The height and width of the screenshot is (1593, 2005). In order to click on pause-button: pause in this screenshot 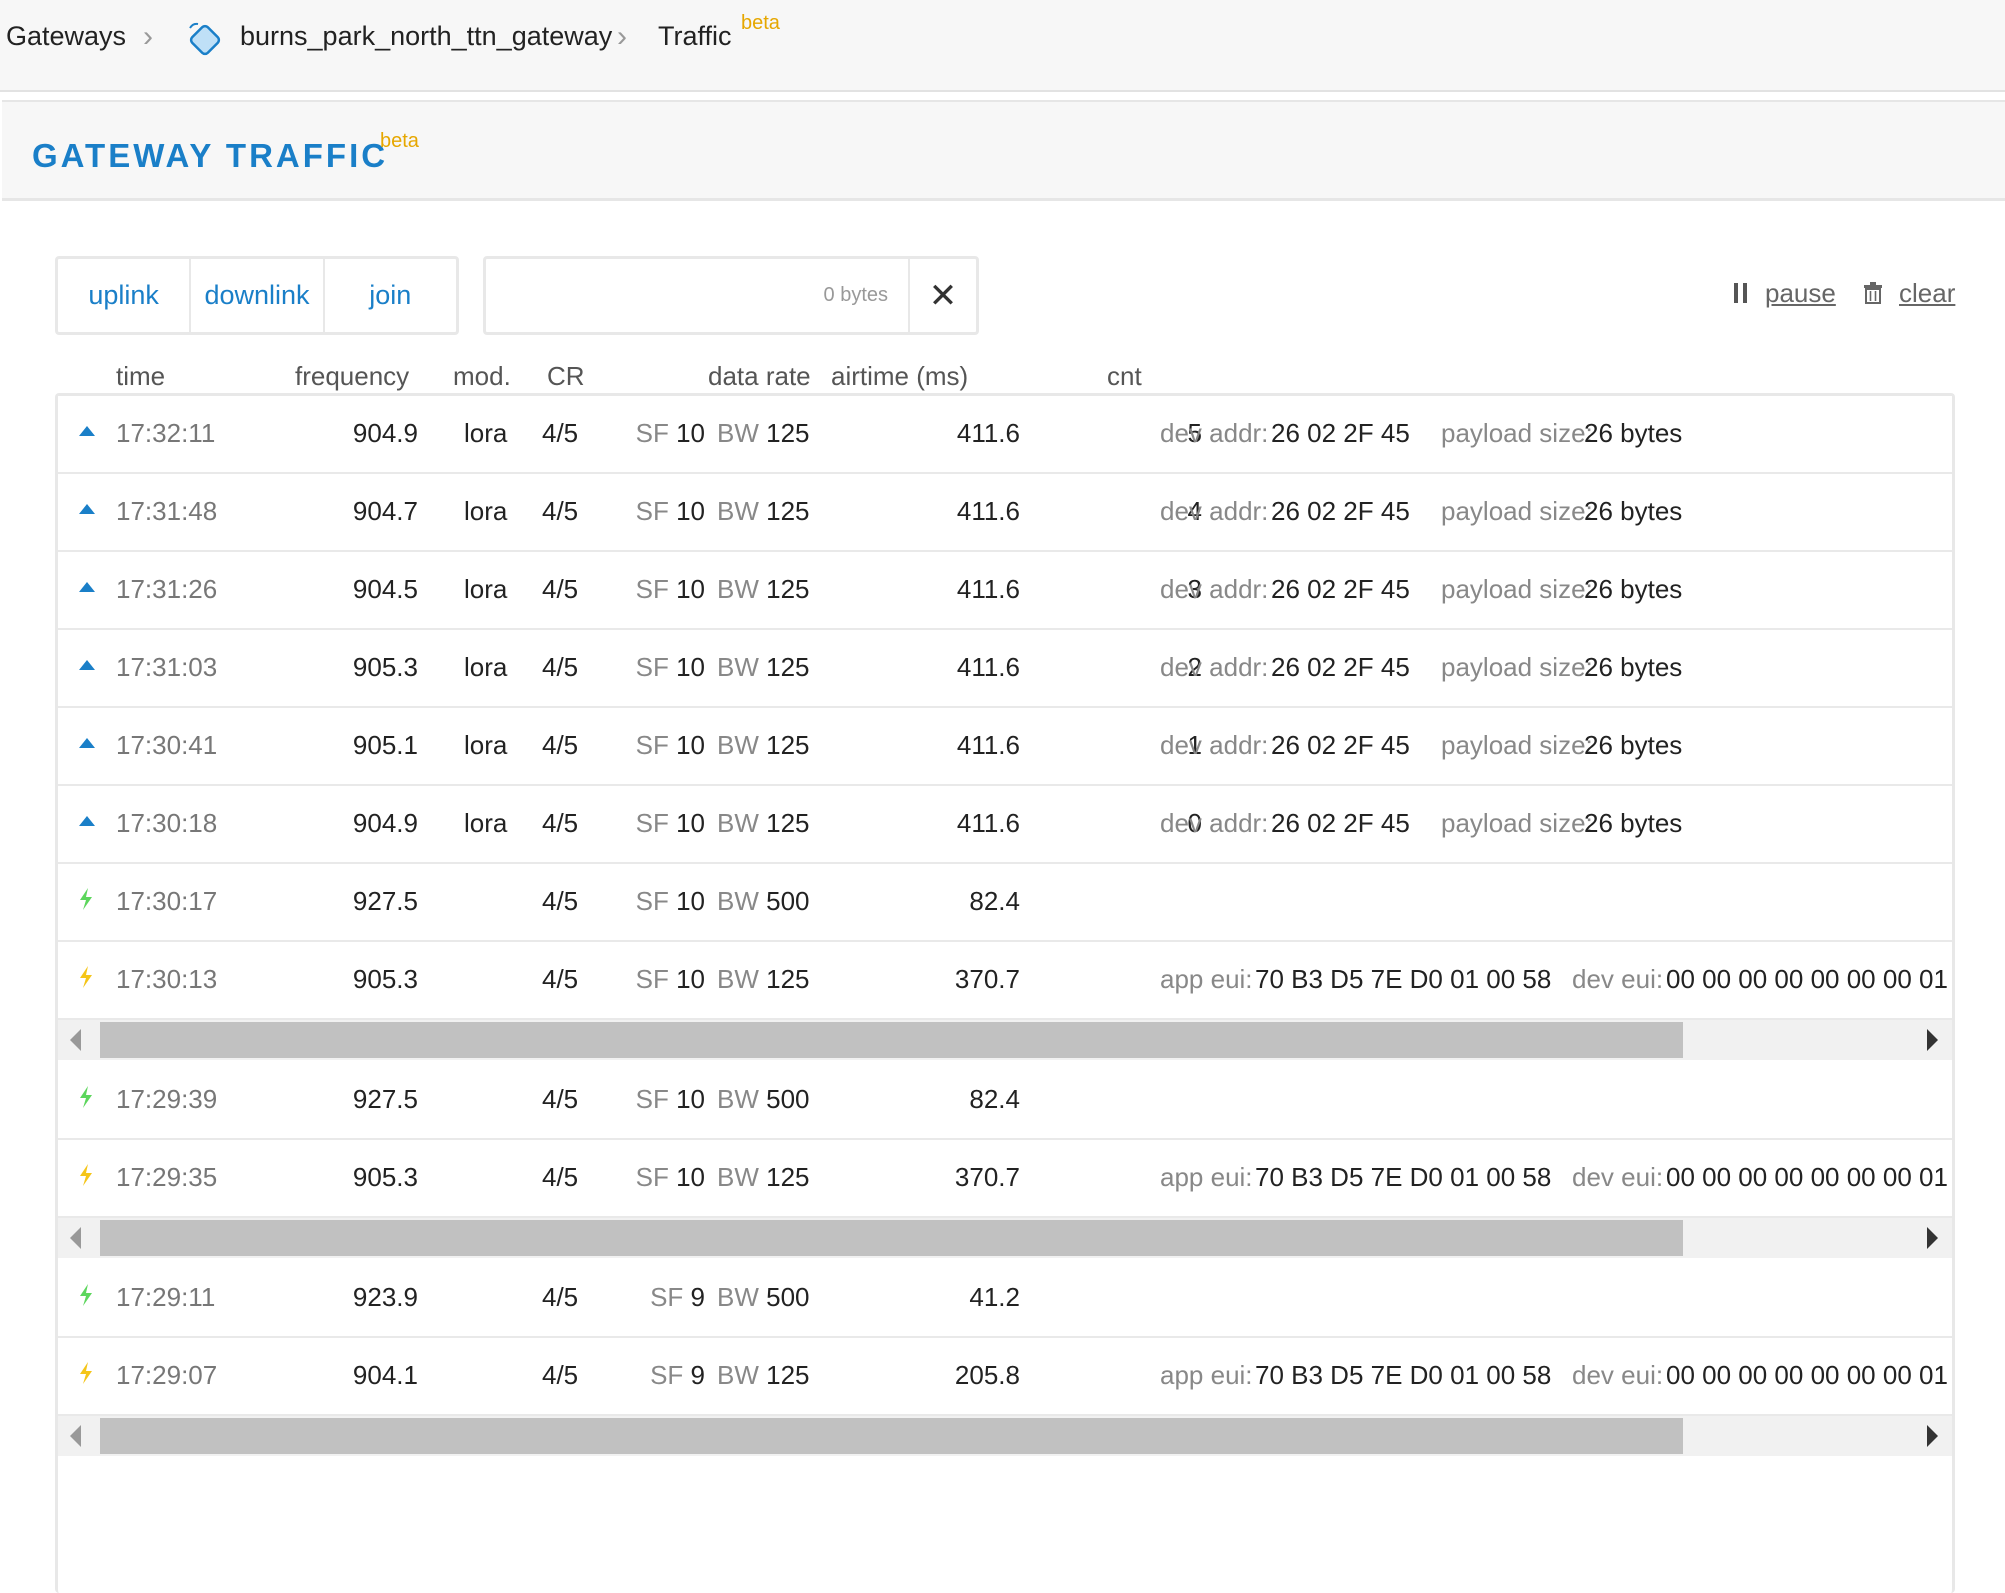, I will do `click(1800, 293)`.